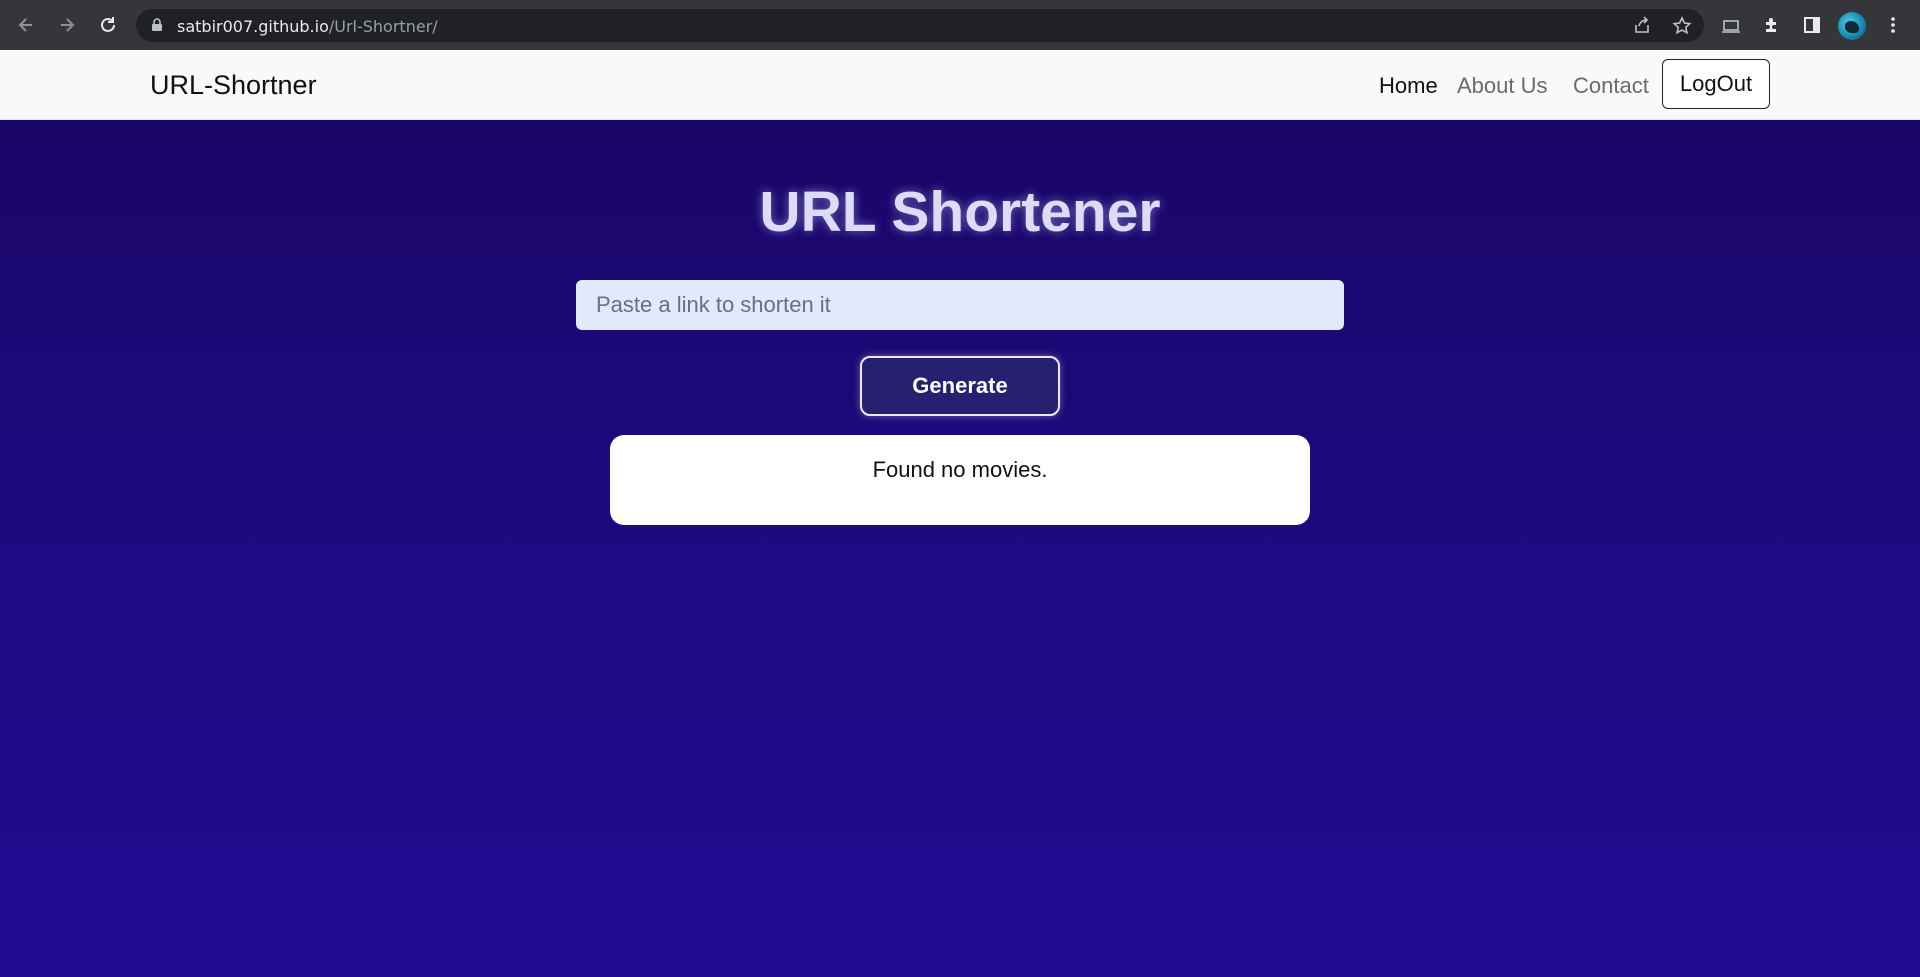 Image resolution: width=1920 pixels, height=977 pixels. What do you see at coordinates (1716, 84) in the screenshot?
I see `logout-button: LogOut` at bounding box center [1716, 84].